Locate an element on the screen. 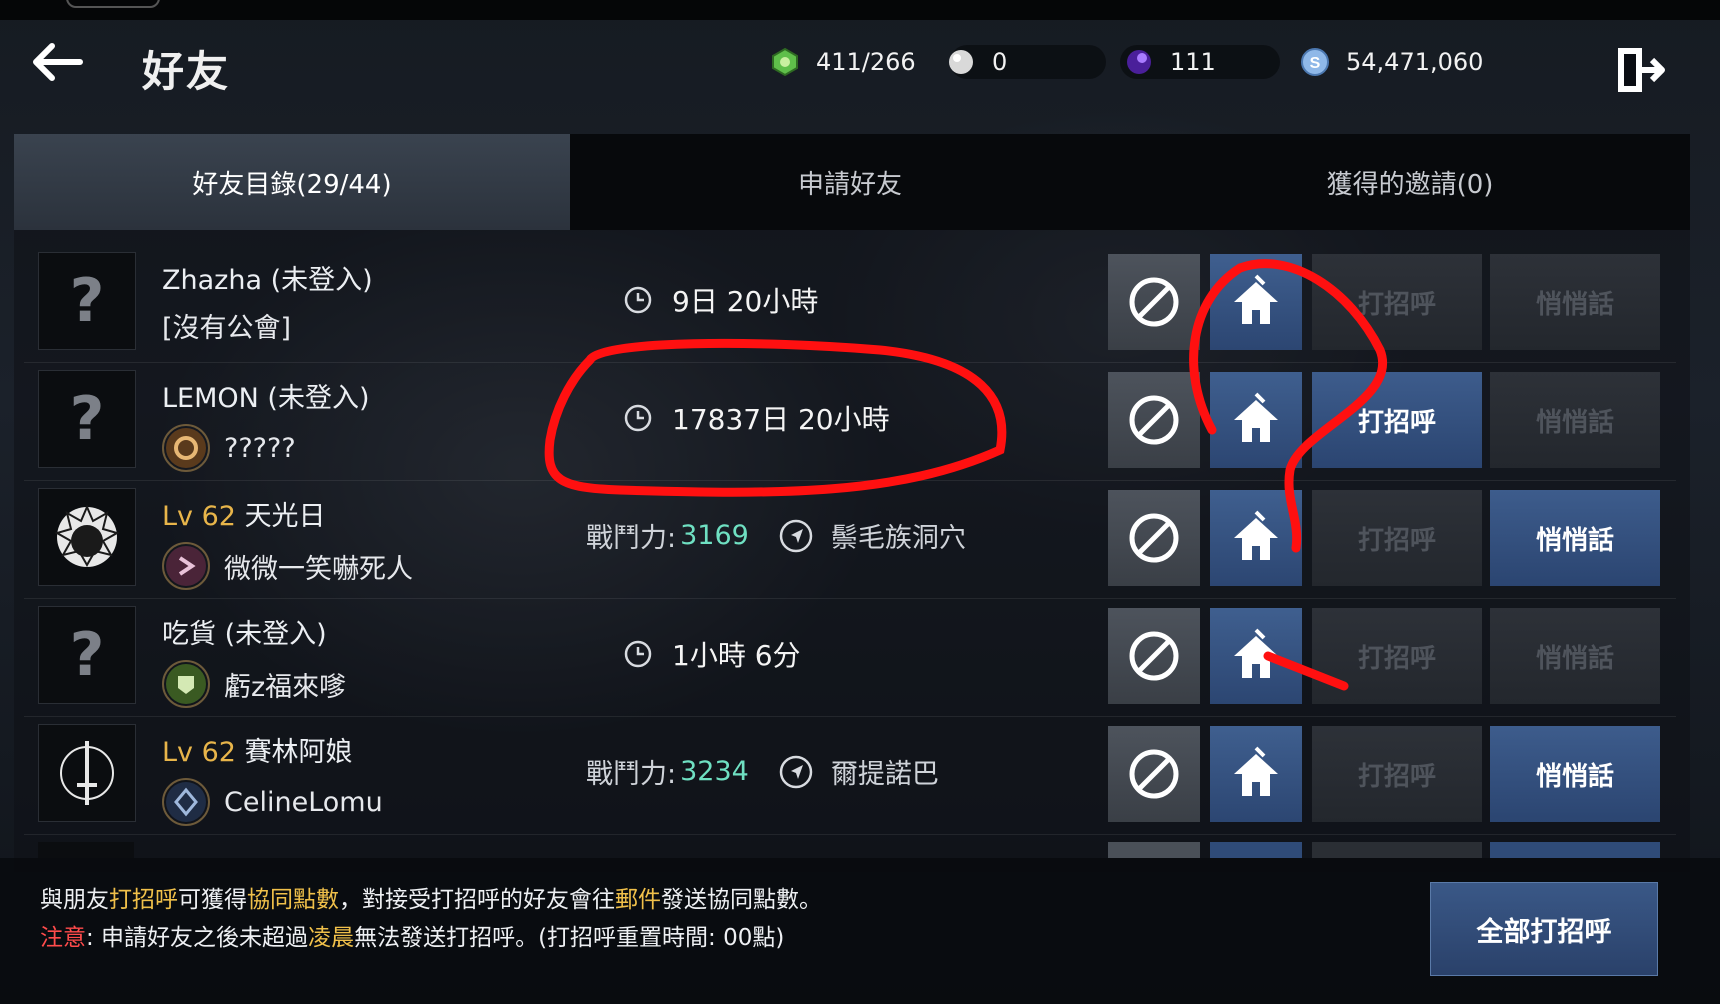 The image size is (1720, 1004). exit-button is located at coordinates (1641, 70).